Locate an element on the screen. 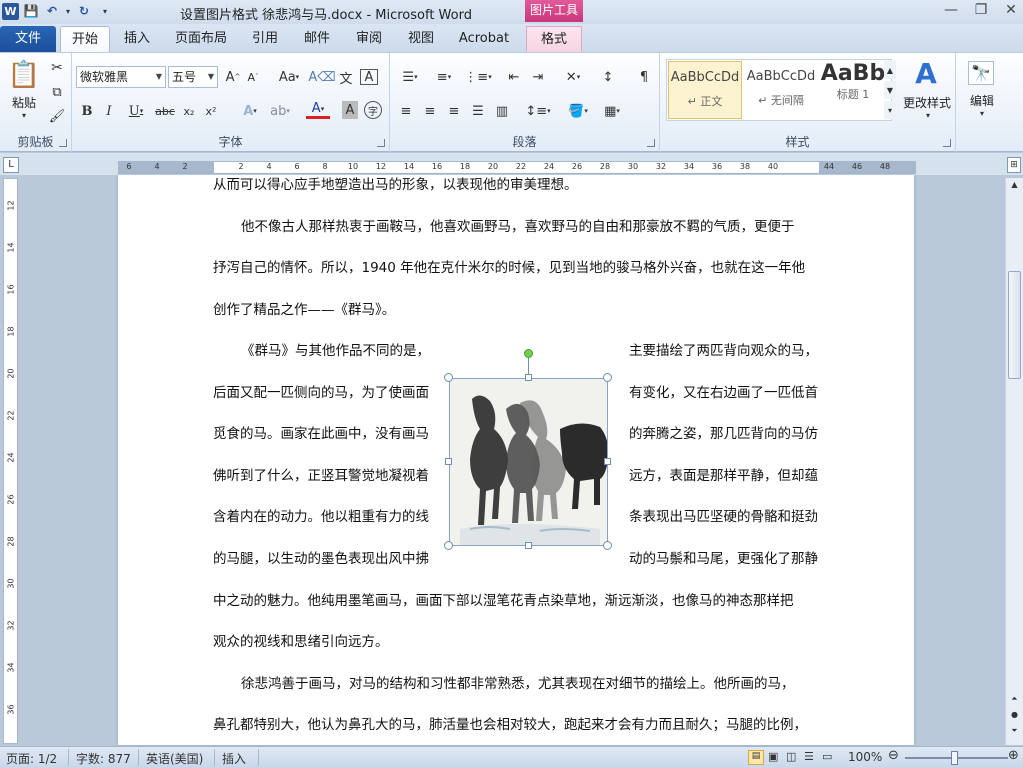  horses-painting-image is located at coordinates (528, 462).